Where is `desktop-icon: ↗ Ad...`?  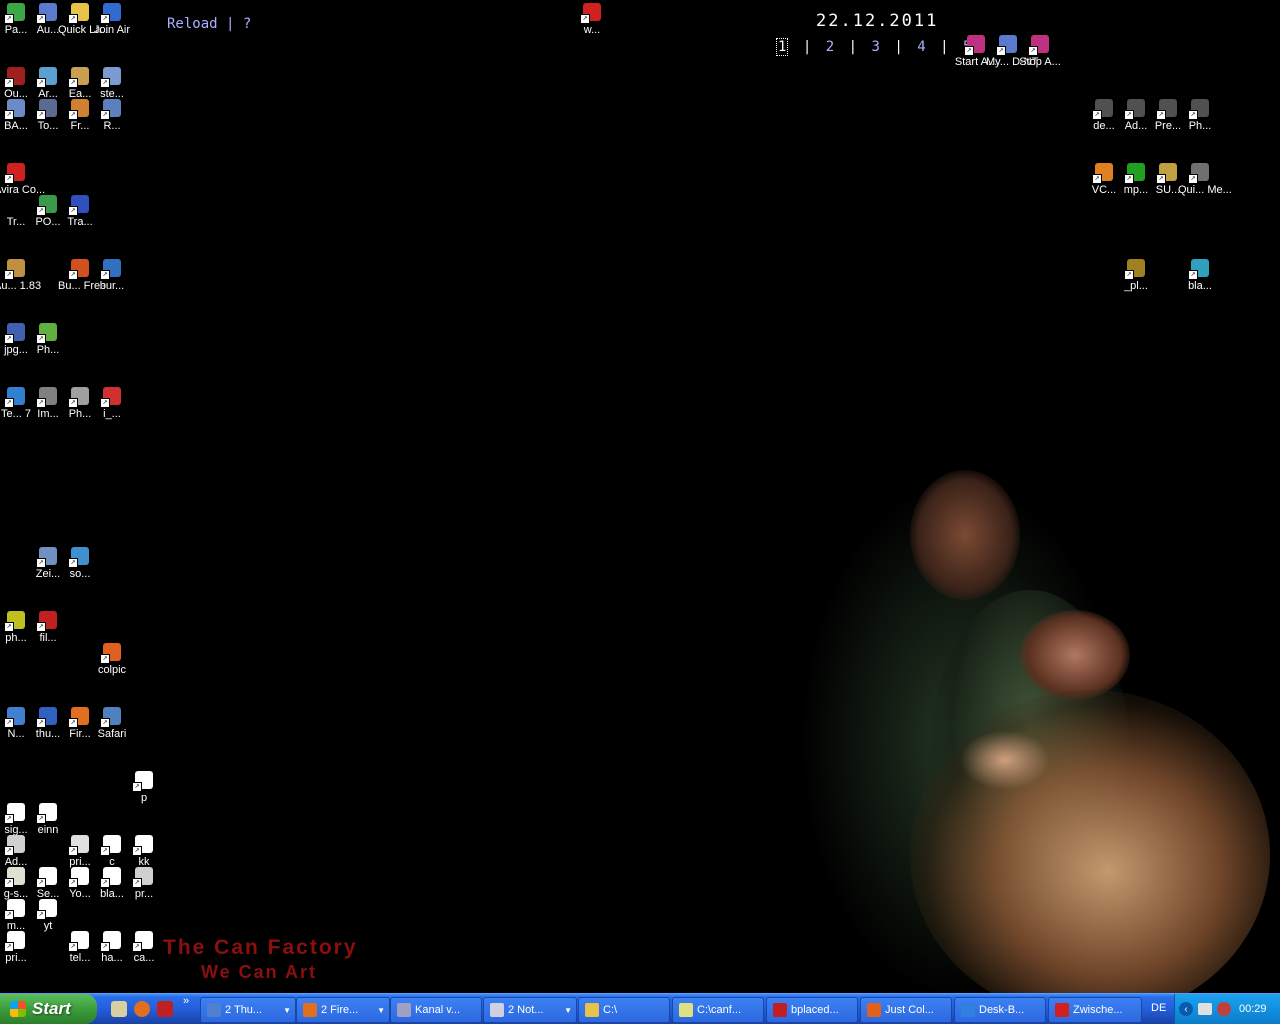 desktop-icon: ↗ Ad... is located at coordinates (16, 852).